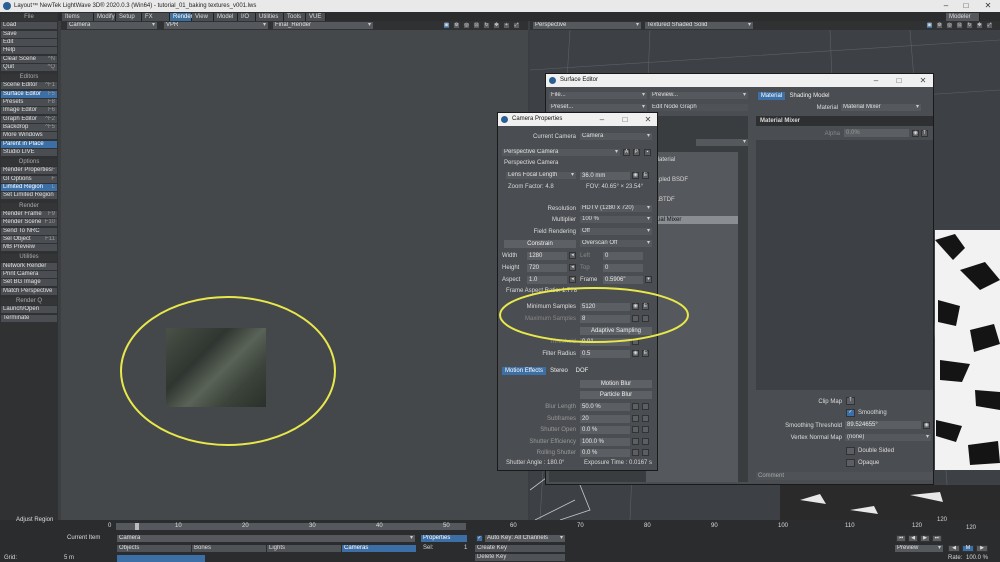 Image resolution: width=1000 pixels, height=562 pixels. Describe the element at coordinates (520, 557) in the screenshot. I see `delete-key-button: Delete Key` at that location.